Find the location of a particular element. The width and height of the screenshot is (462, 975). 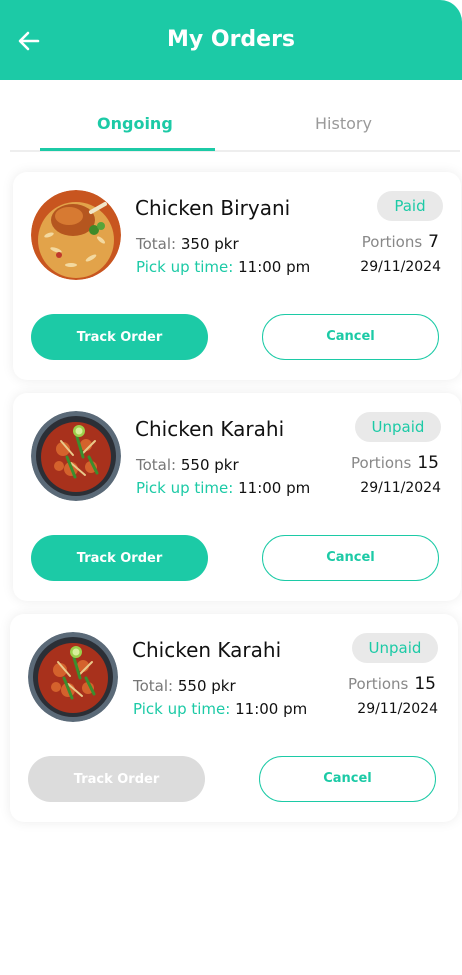

order-tabs: Ongoing History is located at coordinates (235, 126).